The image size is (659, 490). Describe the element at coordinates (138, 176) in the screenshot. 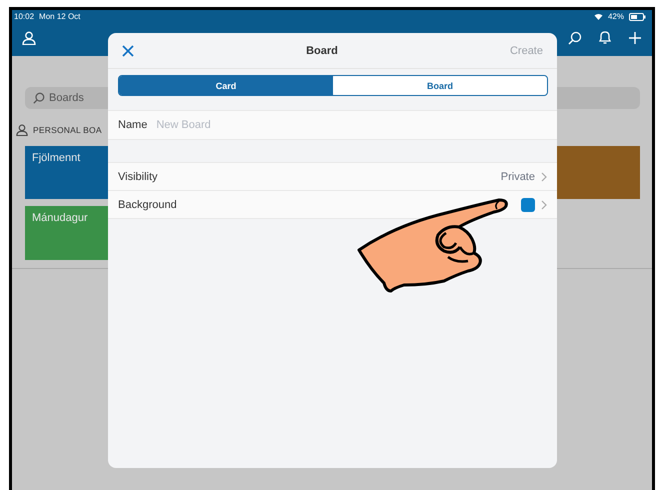

I see `row-label: Visibility` at that location.